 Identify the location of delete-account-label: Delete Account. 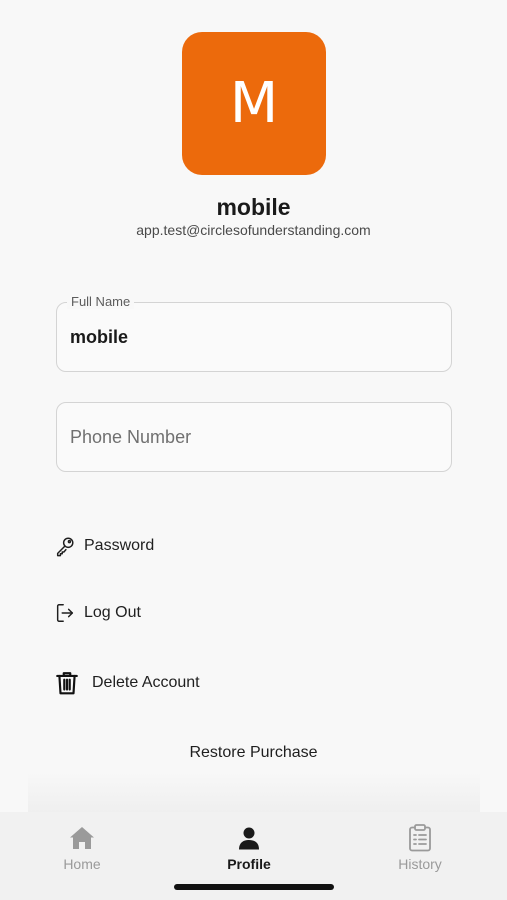
(146, 682).